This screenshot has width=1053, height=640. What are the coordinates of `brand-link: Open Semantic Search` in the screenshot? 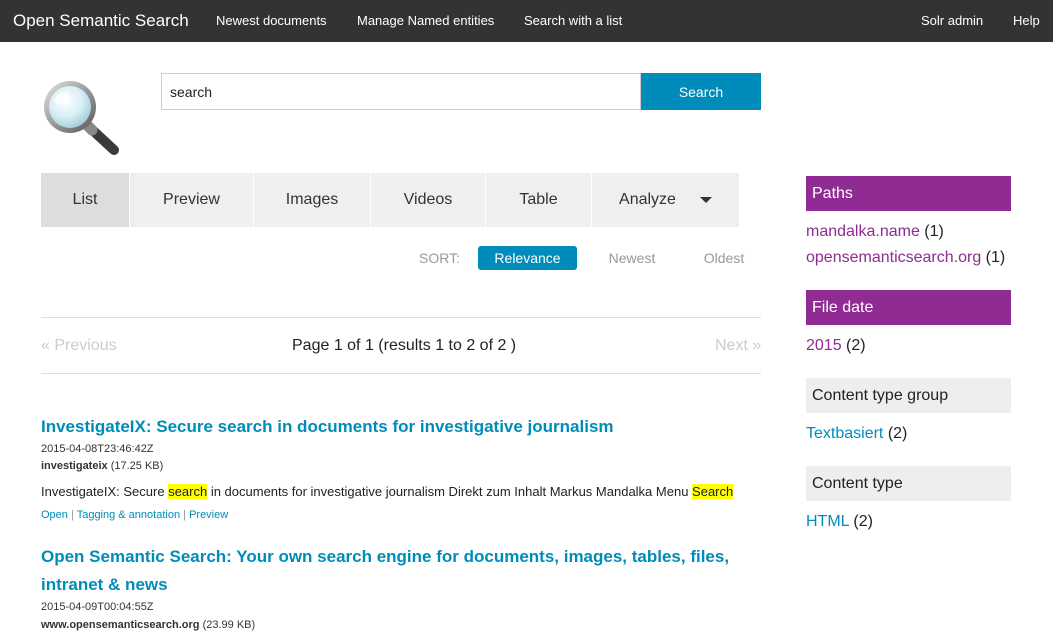 It's located at (101, 21).